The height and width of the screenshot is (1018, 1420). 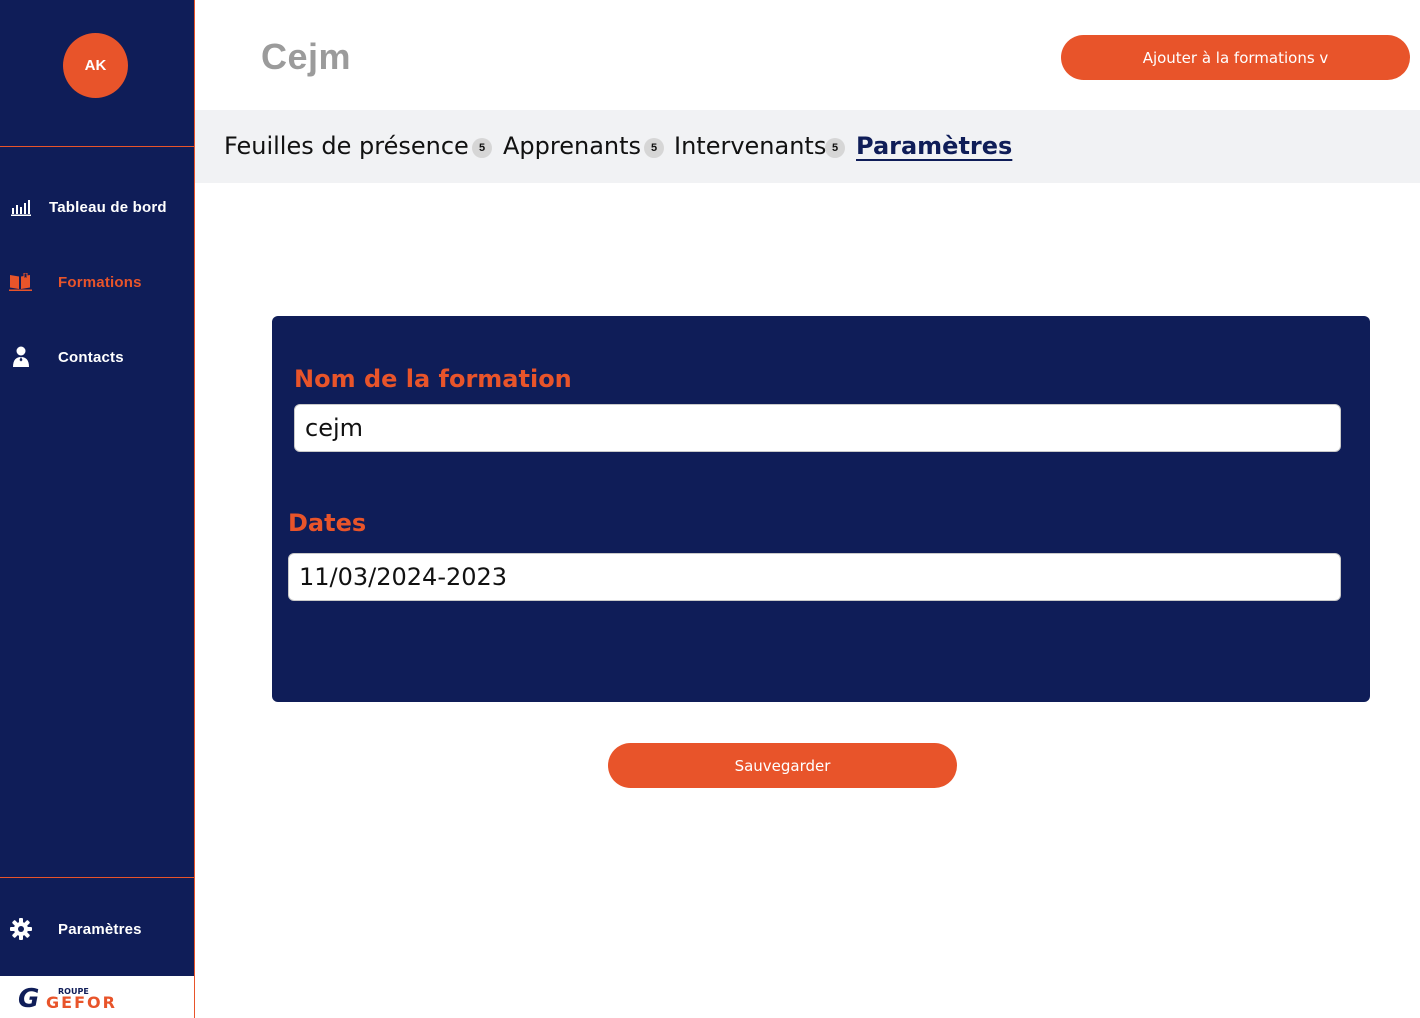 I want to click on add-to-formation-button: Ajouter à la formations v, so click(x=1235, y=57).